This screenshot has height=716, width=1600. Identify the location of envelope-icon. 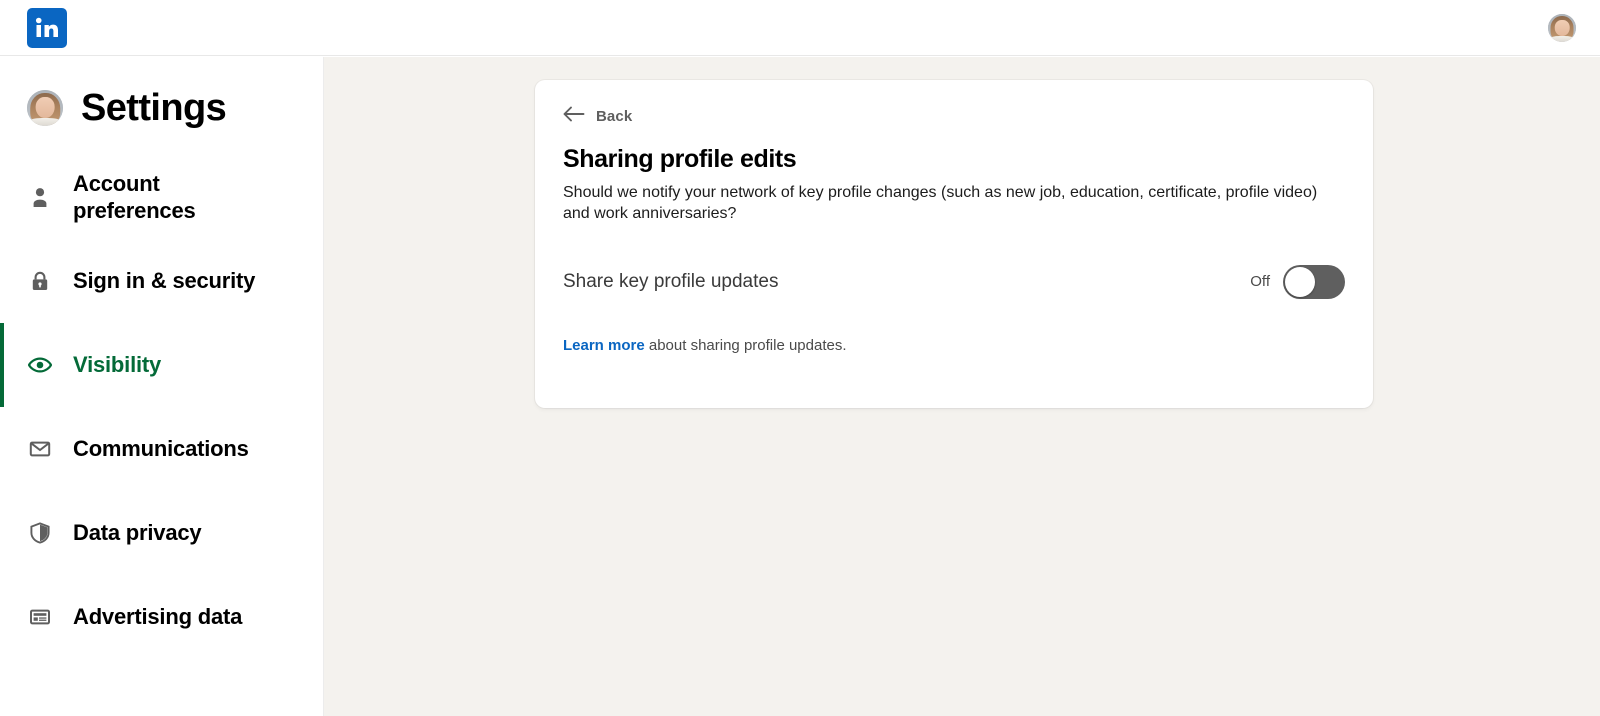
(40, 449).